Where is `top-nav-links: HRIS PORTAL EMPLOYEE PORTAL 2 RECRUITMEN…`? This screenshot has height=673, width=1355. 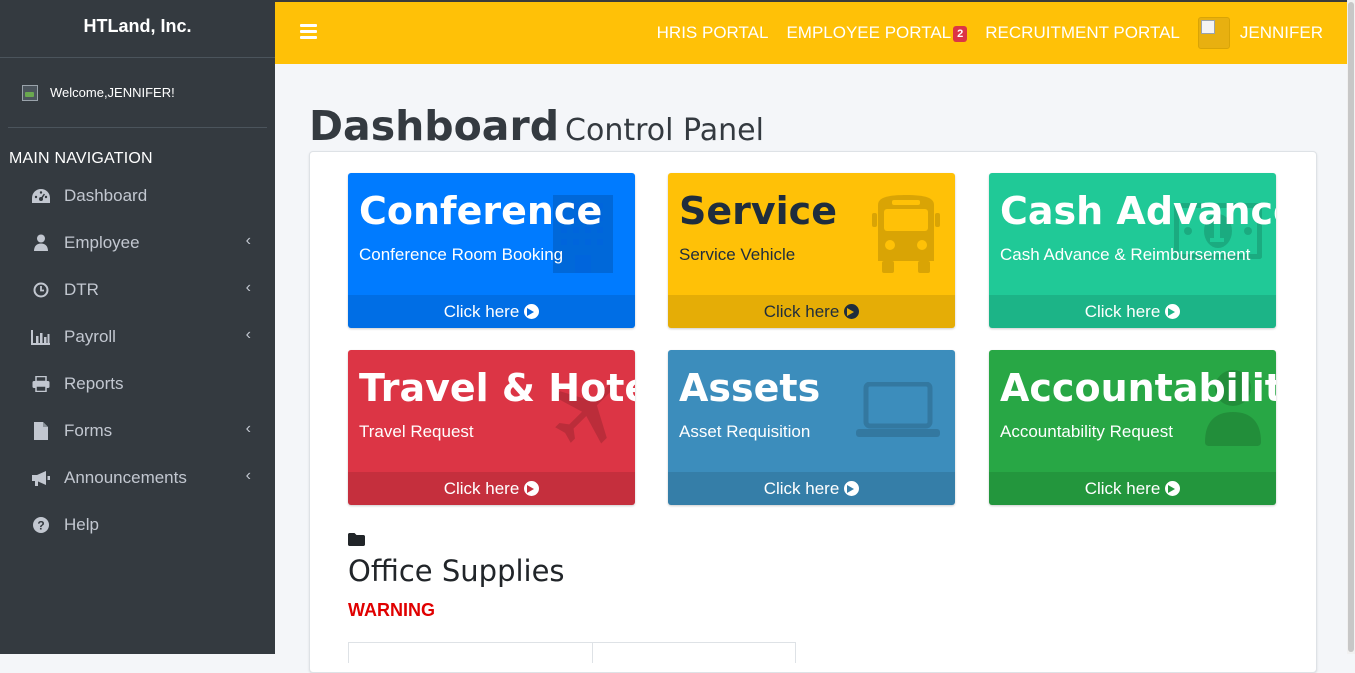 top-nav-links: HRIS PORTAL EMPLOYEE PORTAL 2 RECRUITMEN… is located at coordinates (981, 33).